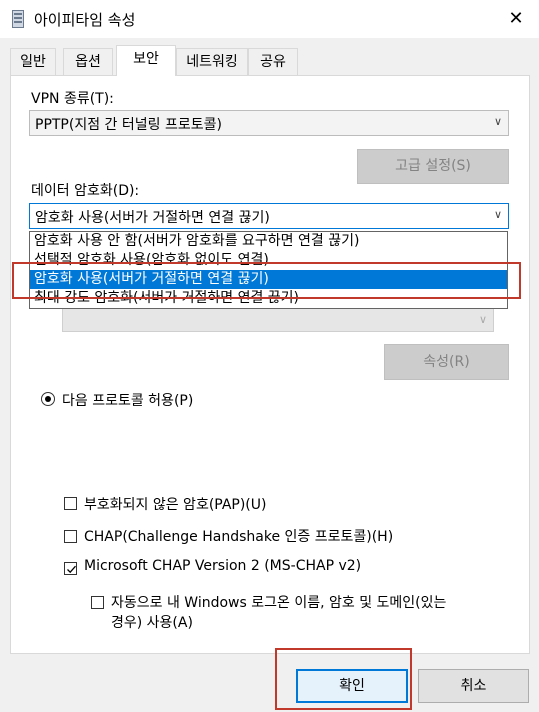 The width and height of the screenshot is (539, 712). I want to click on properties-label: 속성(R), so click(446, 362).